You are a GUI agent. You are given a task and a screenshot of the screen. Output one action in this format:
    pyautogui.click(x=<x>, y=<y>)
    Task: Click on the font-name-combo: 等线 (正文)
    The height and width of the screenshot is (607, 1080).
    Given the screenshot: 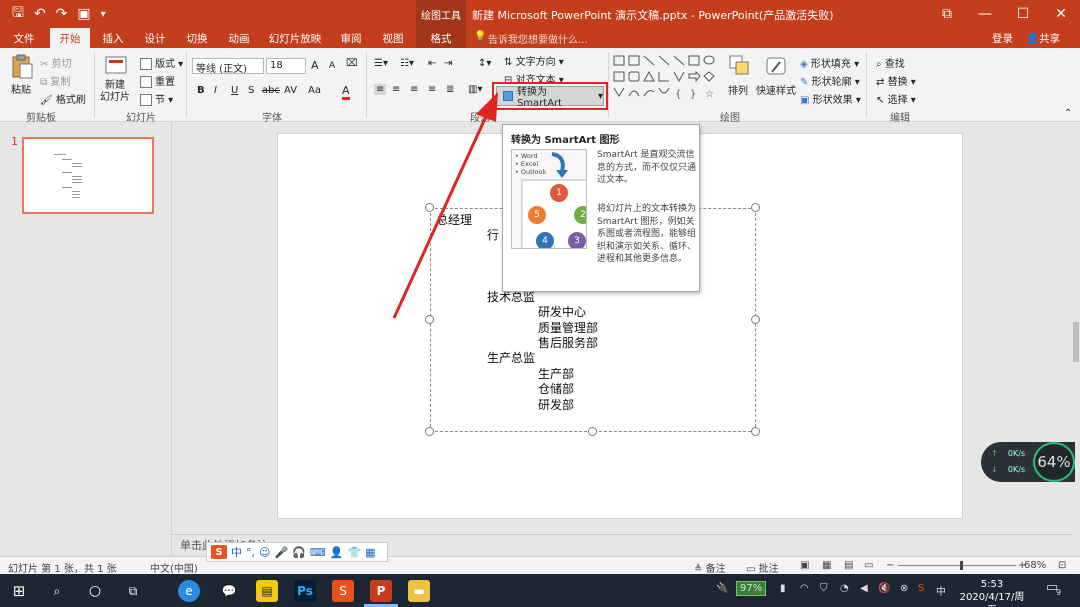 What is the action you would take?
    pyautogui.click(x=228, y=66)
    